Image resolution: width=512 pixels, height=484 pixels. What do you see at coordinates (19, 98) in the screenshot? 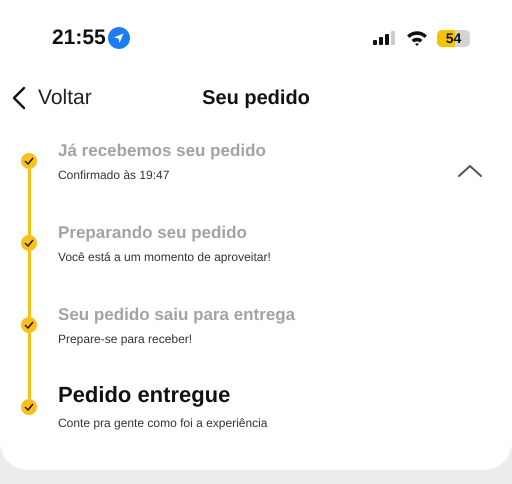
I see `chevron-left-icon` at bounding box center [19, 98].